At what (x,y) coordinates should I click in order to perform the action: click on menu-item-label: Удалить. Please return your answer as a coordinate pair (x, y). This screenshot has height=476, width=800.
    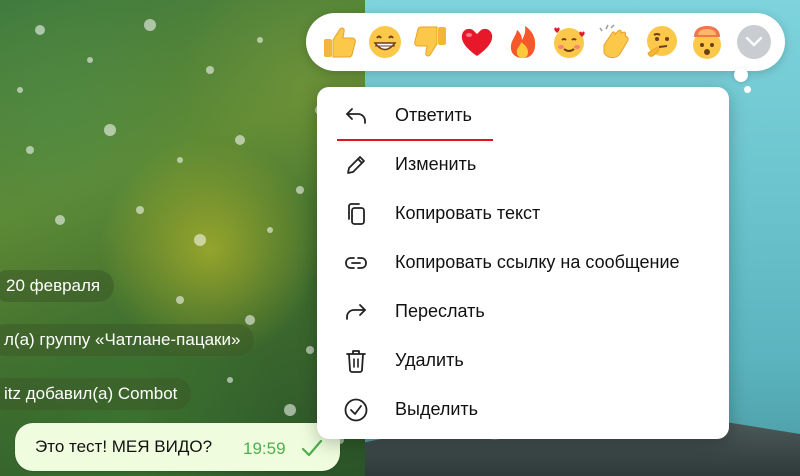
    Looking at the image, I should click on (429, 360).